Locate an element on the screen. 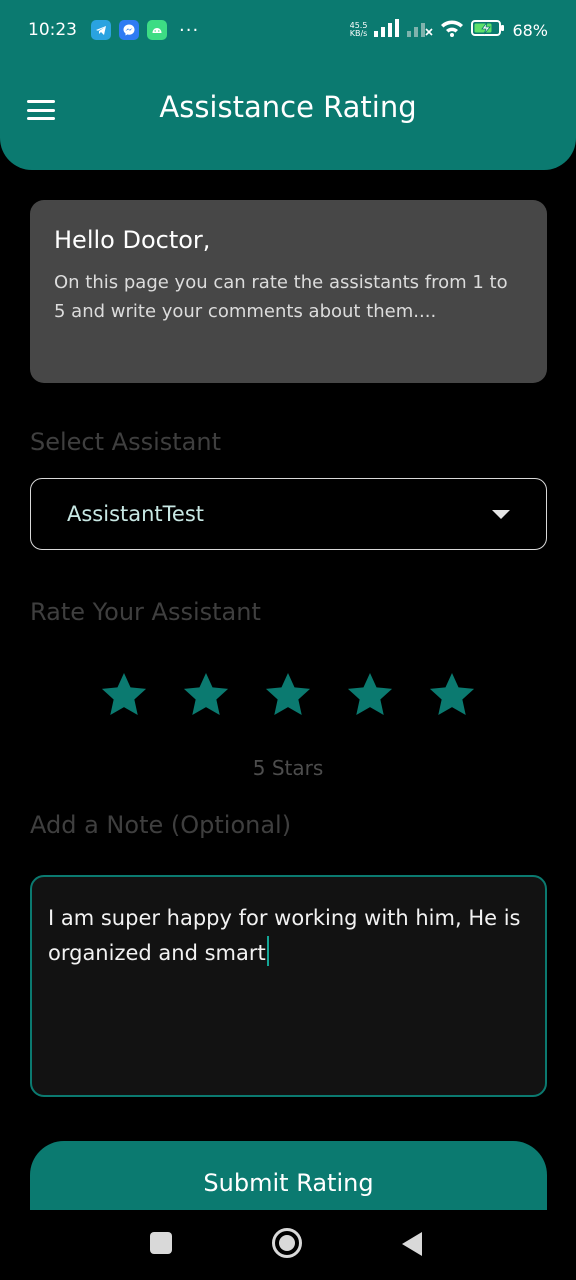 This screenshot has height=1280, width=576. more-notifications-icon: ··· is located at coordinates (189, 30).